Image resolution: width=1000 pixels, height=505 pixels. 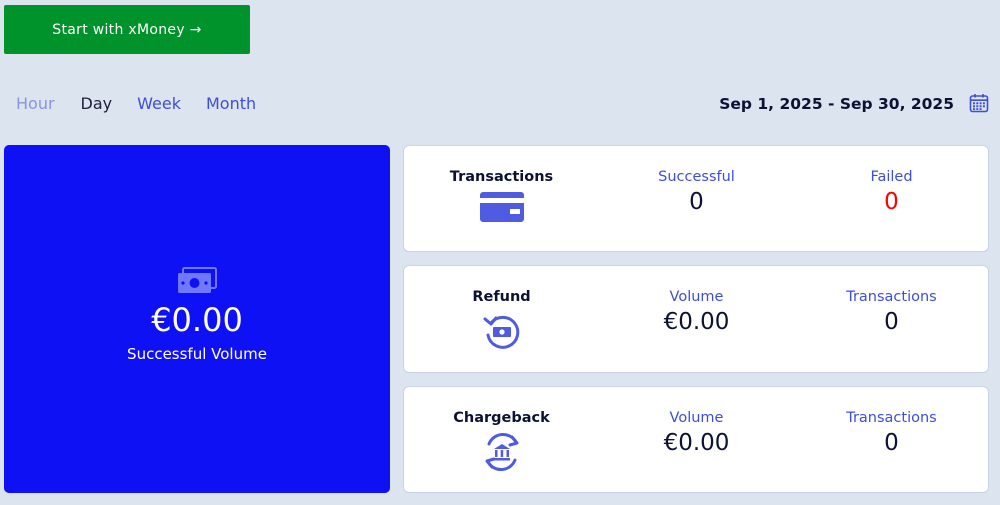 I want to click on transactions-title-column: Transactions, so click(x=501, y=198).